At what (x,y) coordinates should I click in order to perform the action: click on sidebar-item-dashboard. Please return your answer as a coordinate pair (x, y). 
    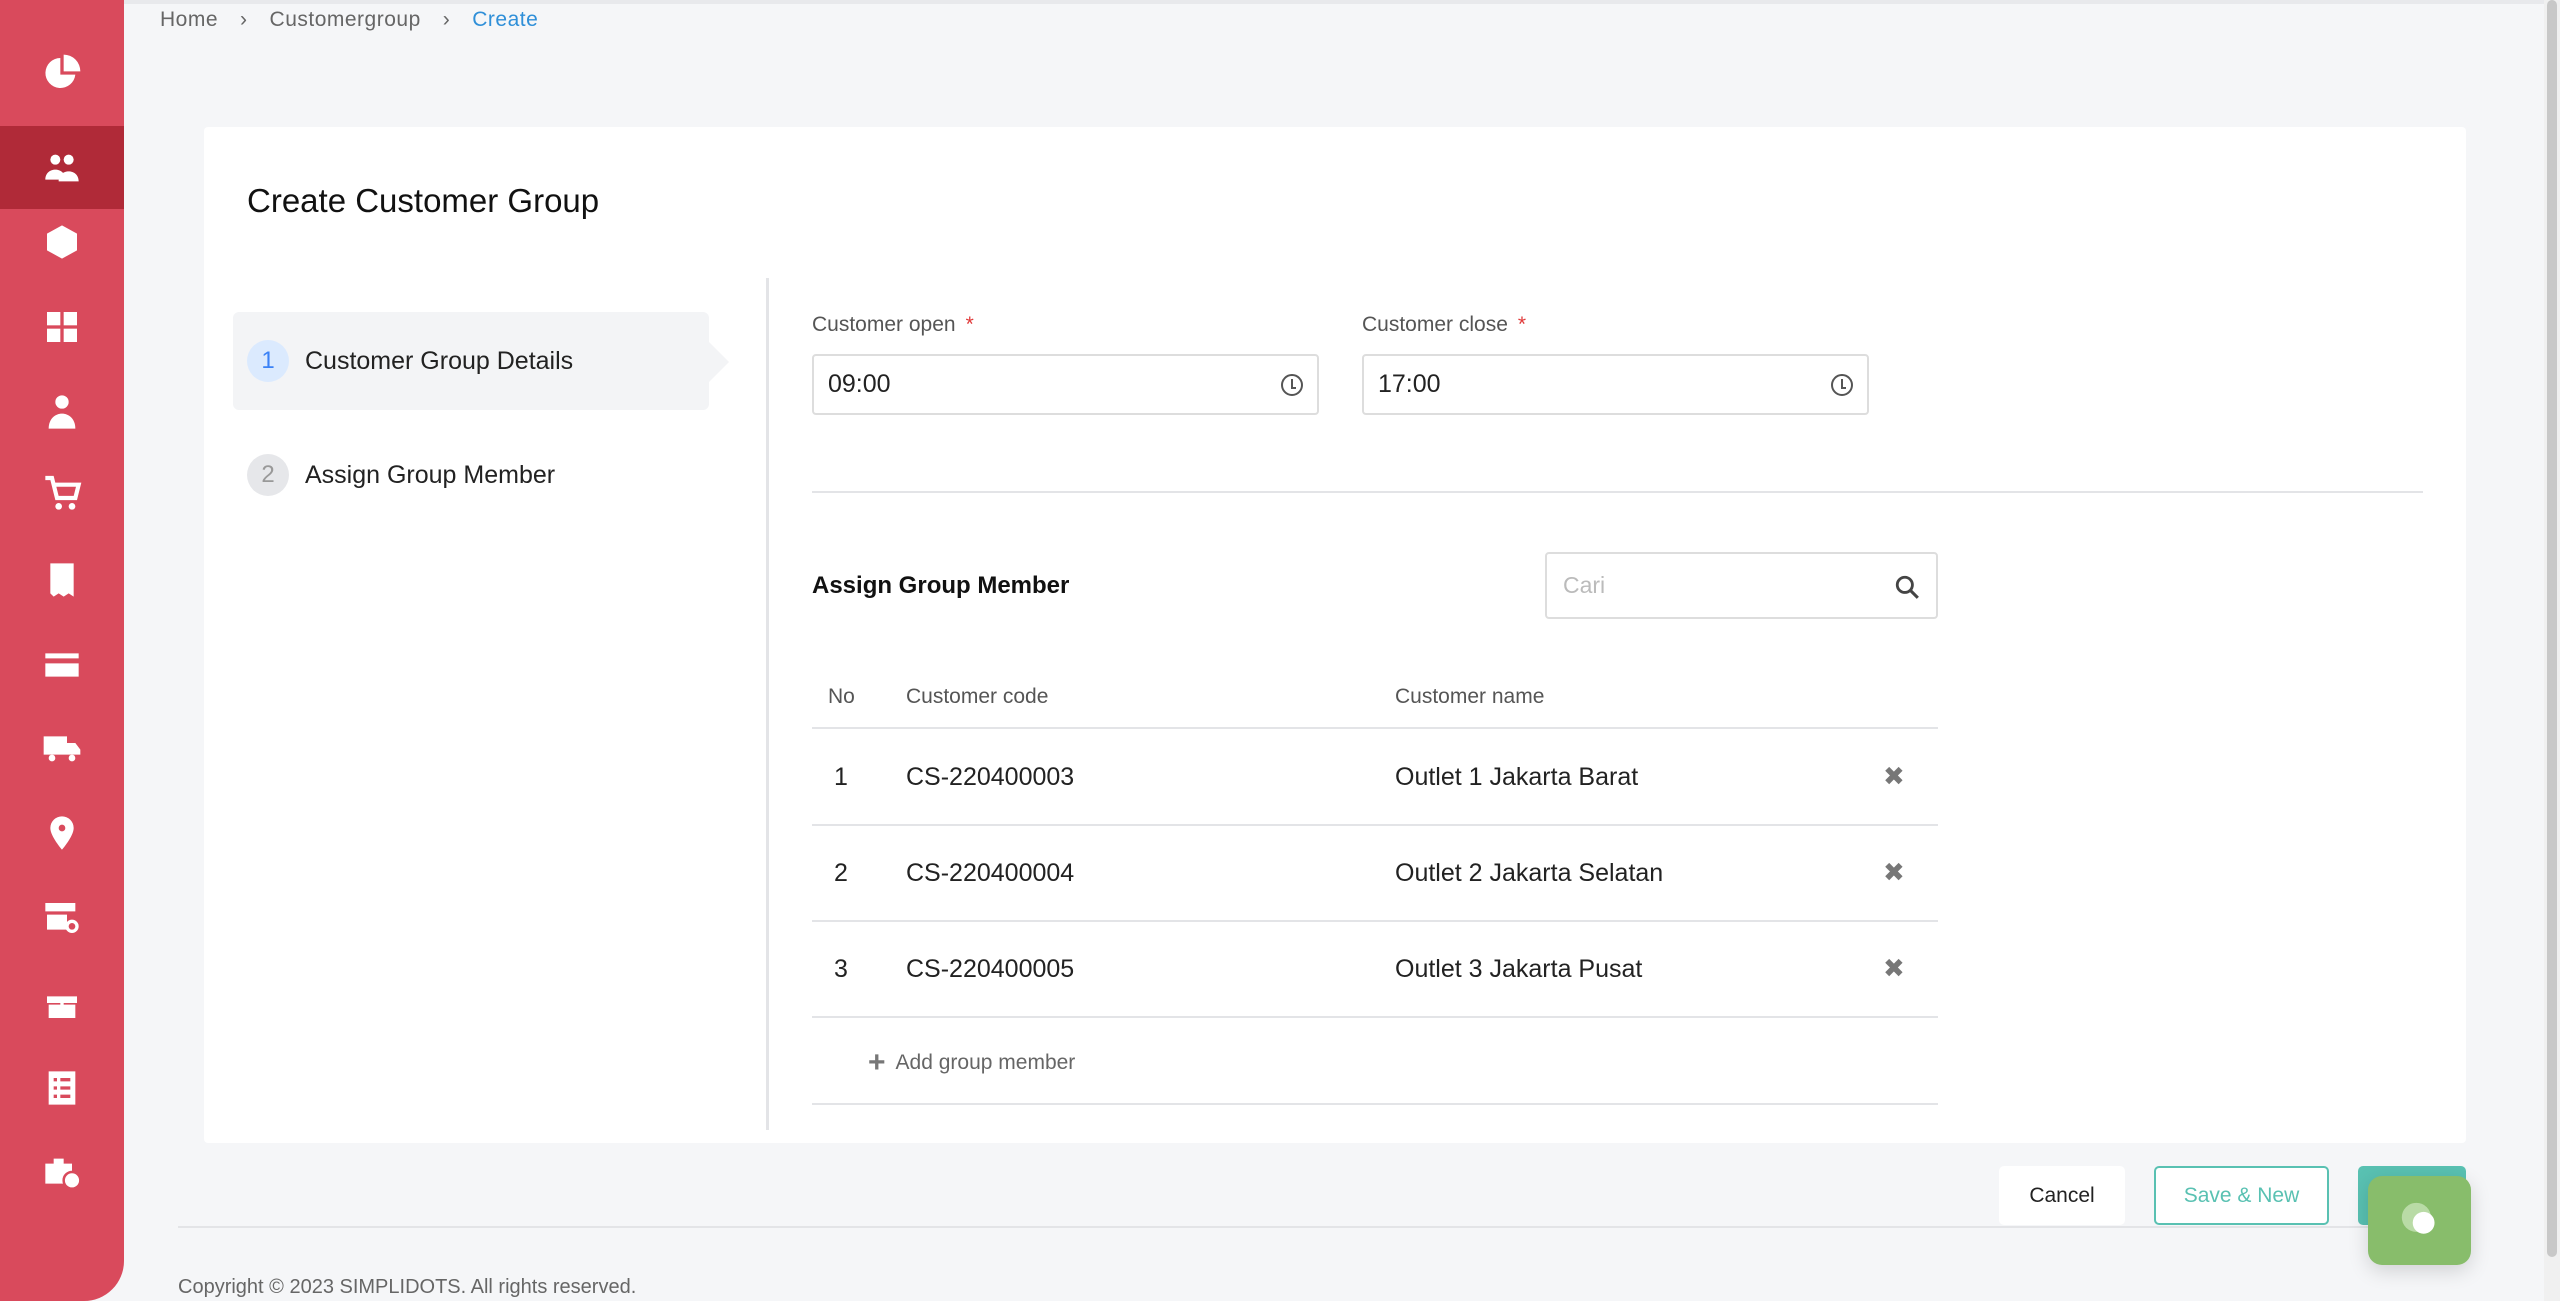
    Looking at the image, I should click on (62, 73).